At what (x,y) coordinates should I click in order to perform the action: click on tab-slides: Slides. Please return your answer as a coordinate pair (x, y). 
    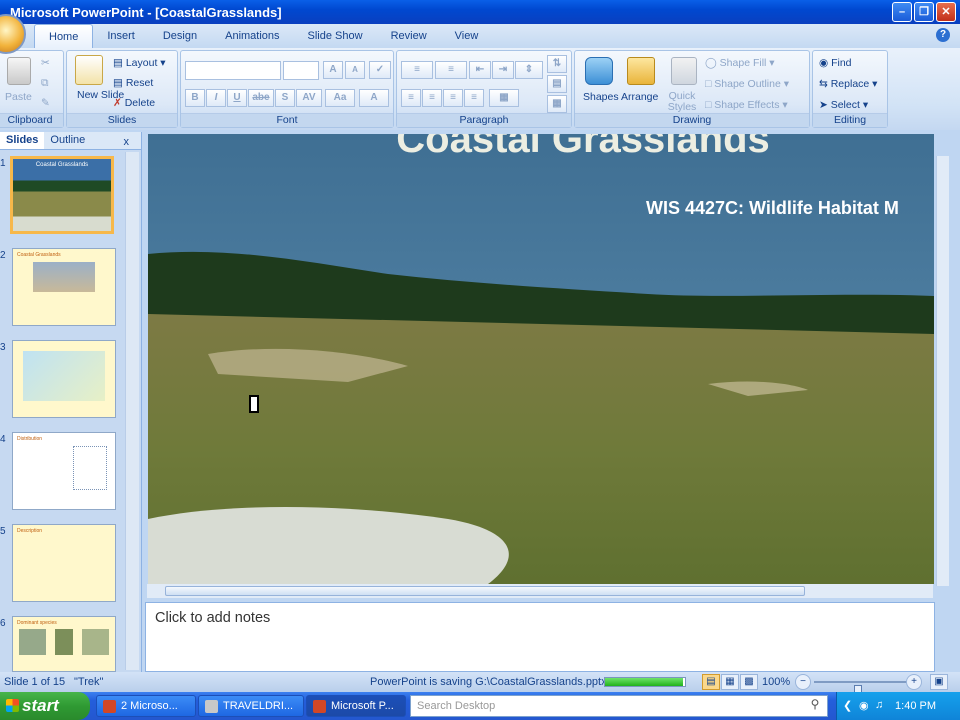
    Looking at the image, I should click on (22, 140).